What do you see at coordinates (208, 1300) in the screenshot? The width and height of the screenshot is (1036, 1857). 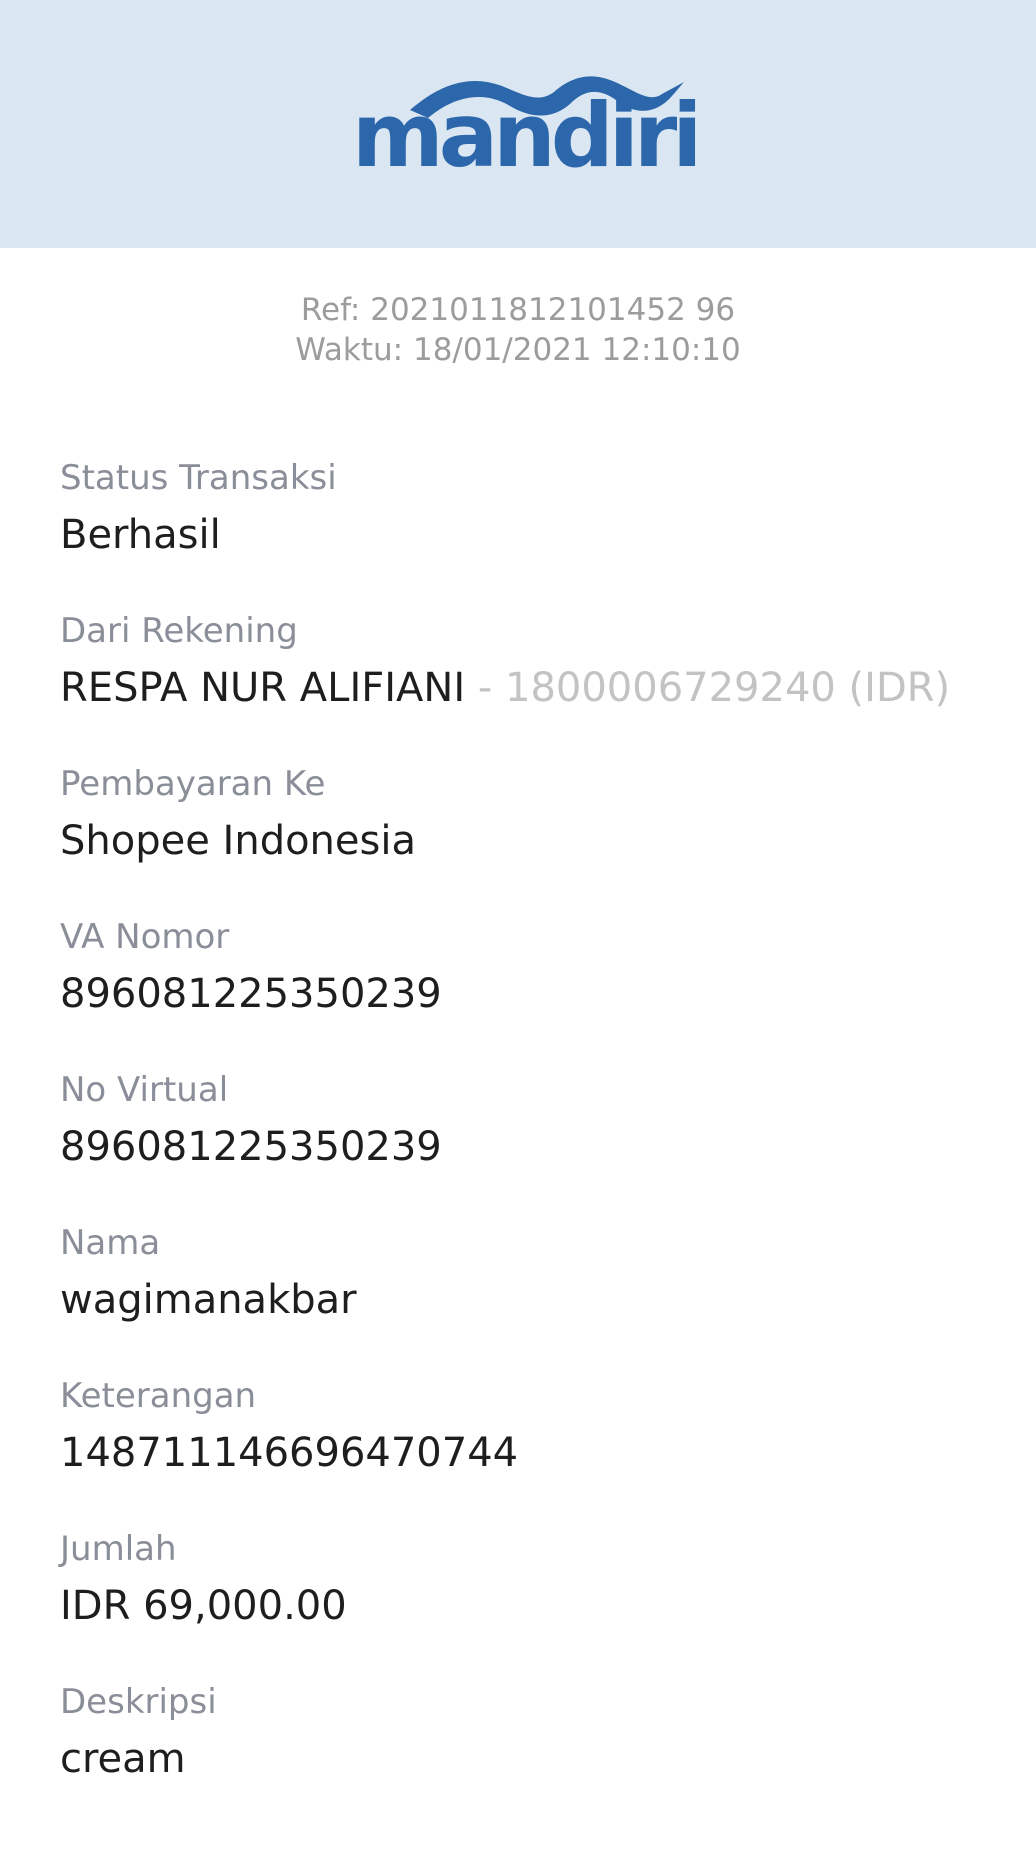 I see `name-value: wagimanakbar` at bounding box center [208, 1300].